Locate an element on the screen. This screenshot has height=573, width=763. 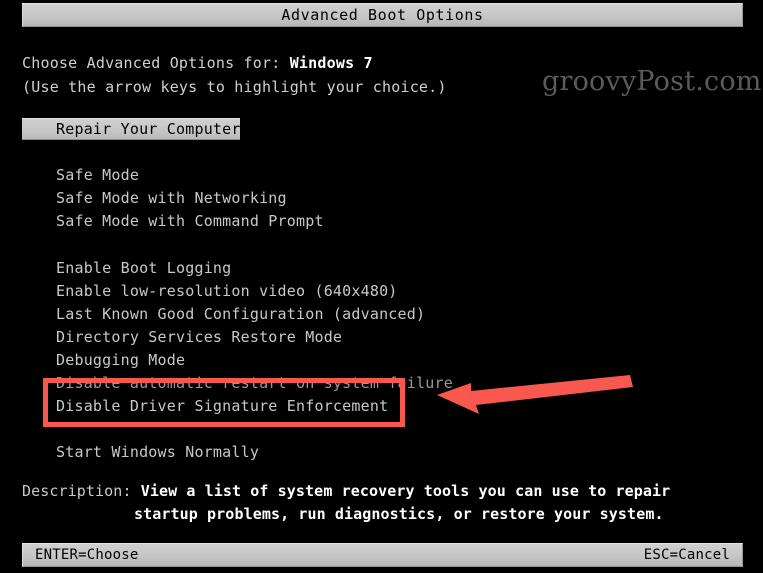
red-highlight-box is located at coordinates (224, 402).